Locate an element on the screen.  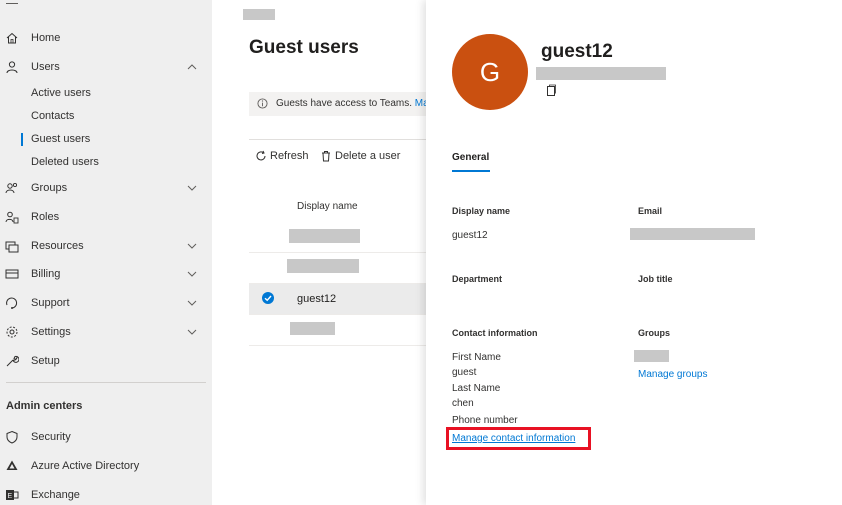
redacted-username is located at coordinates (601, 73).